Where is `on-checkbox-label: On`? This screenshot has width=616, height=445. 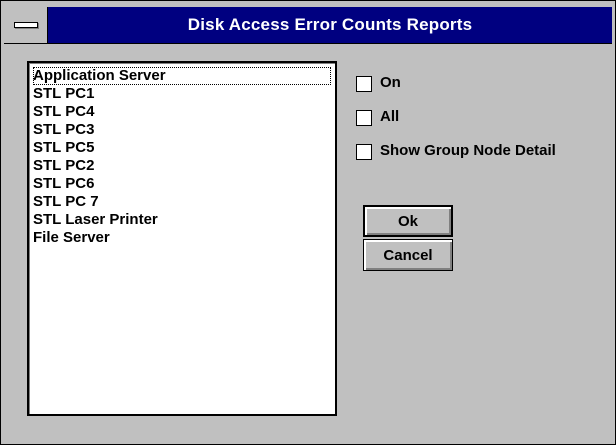
on-checkbox-label: On is located at coordinates (390, 82).